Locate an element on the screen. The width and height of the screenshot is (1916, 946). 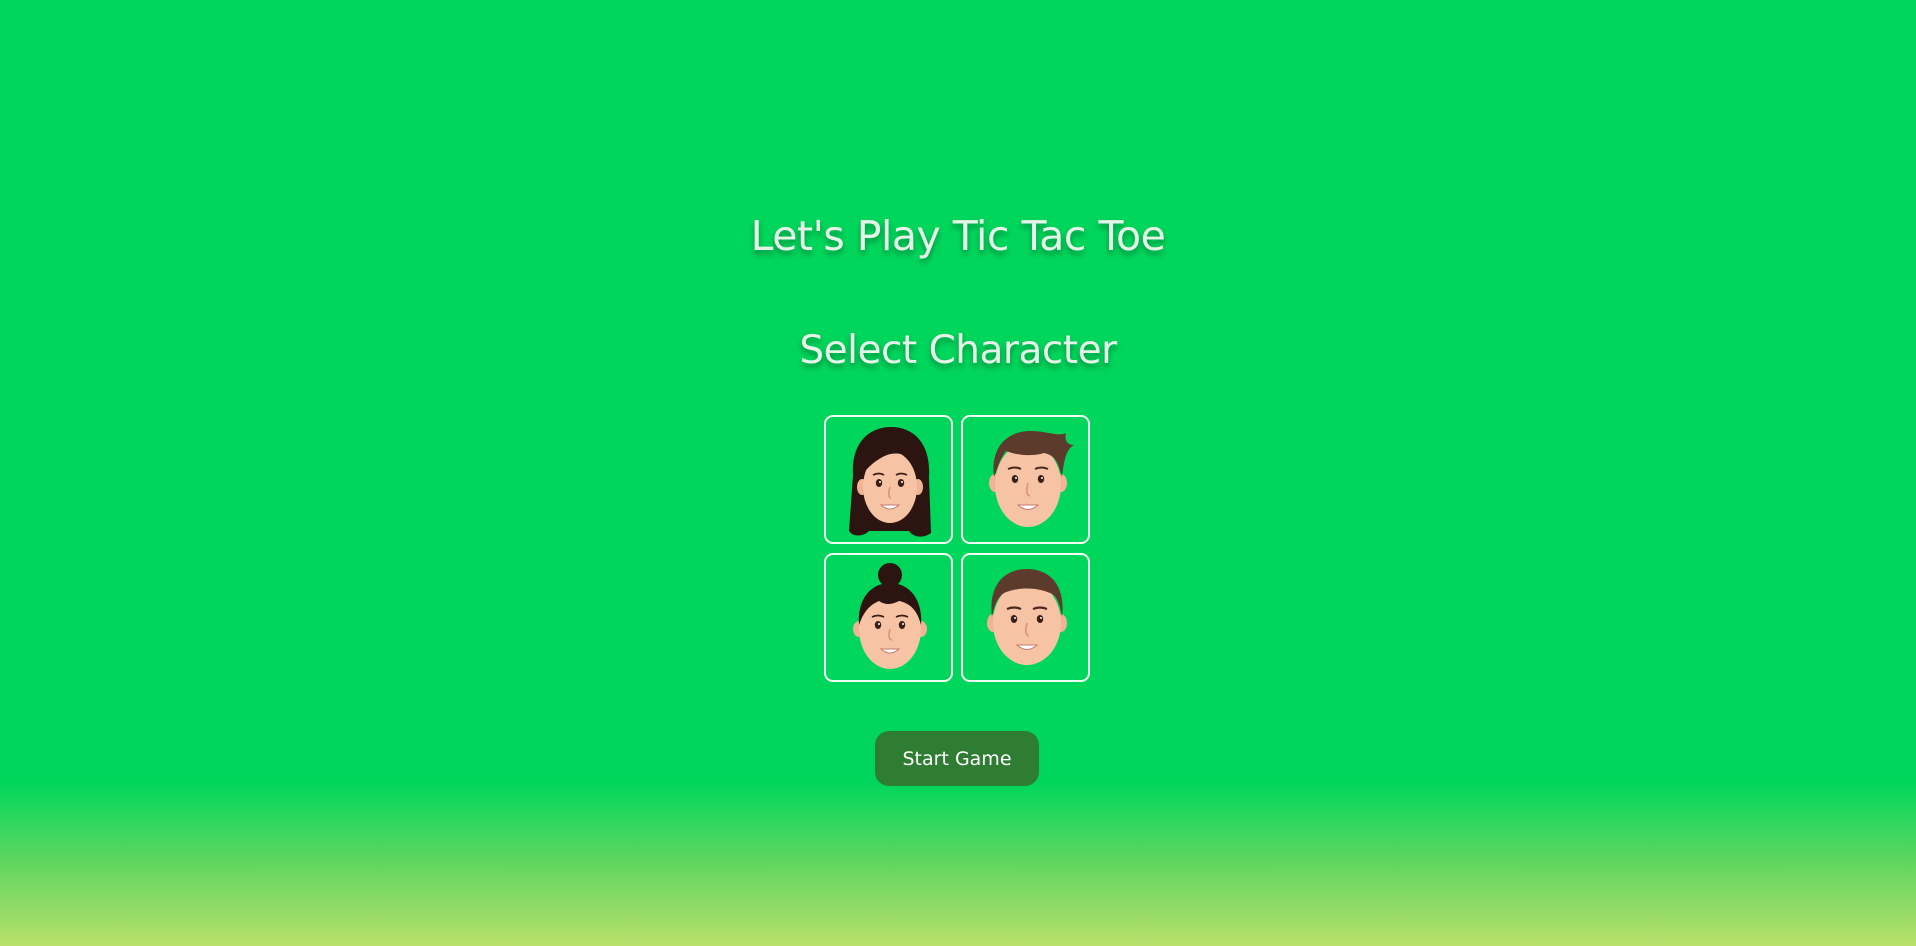
man-short-hair-avatar-icon is located at coordinates (1026, 616).